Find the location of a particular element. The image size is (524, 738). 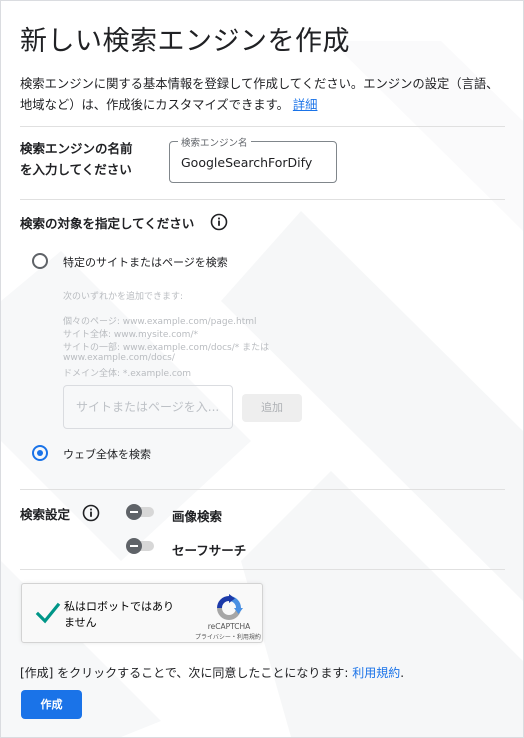

site-input-field is located at coordinates (148, 407).